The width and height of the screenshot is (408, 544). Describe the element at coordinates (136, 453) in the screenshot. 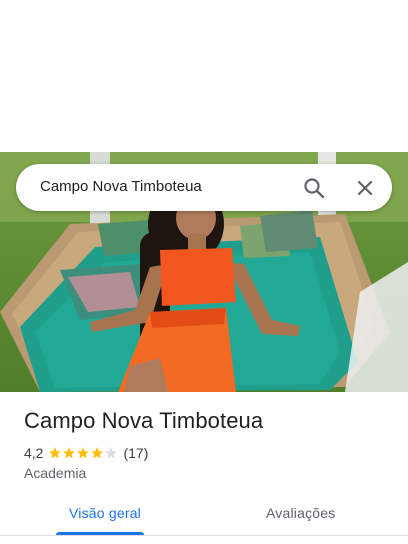

I see `review-count: (17)` at that location.